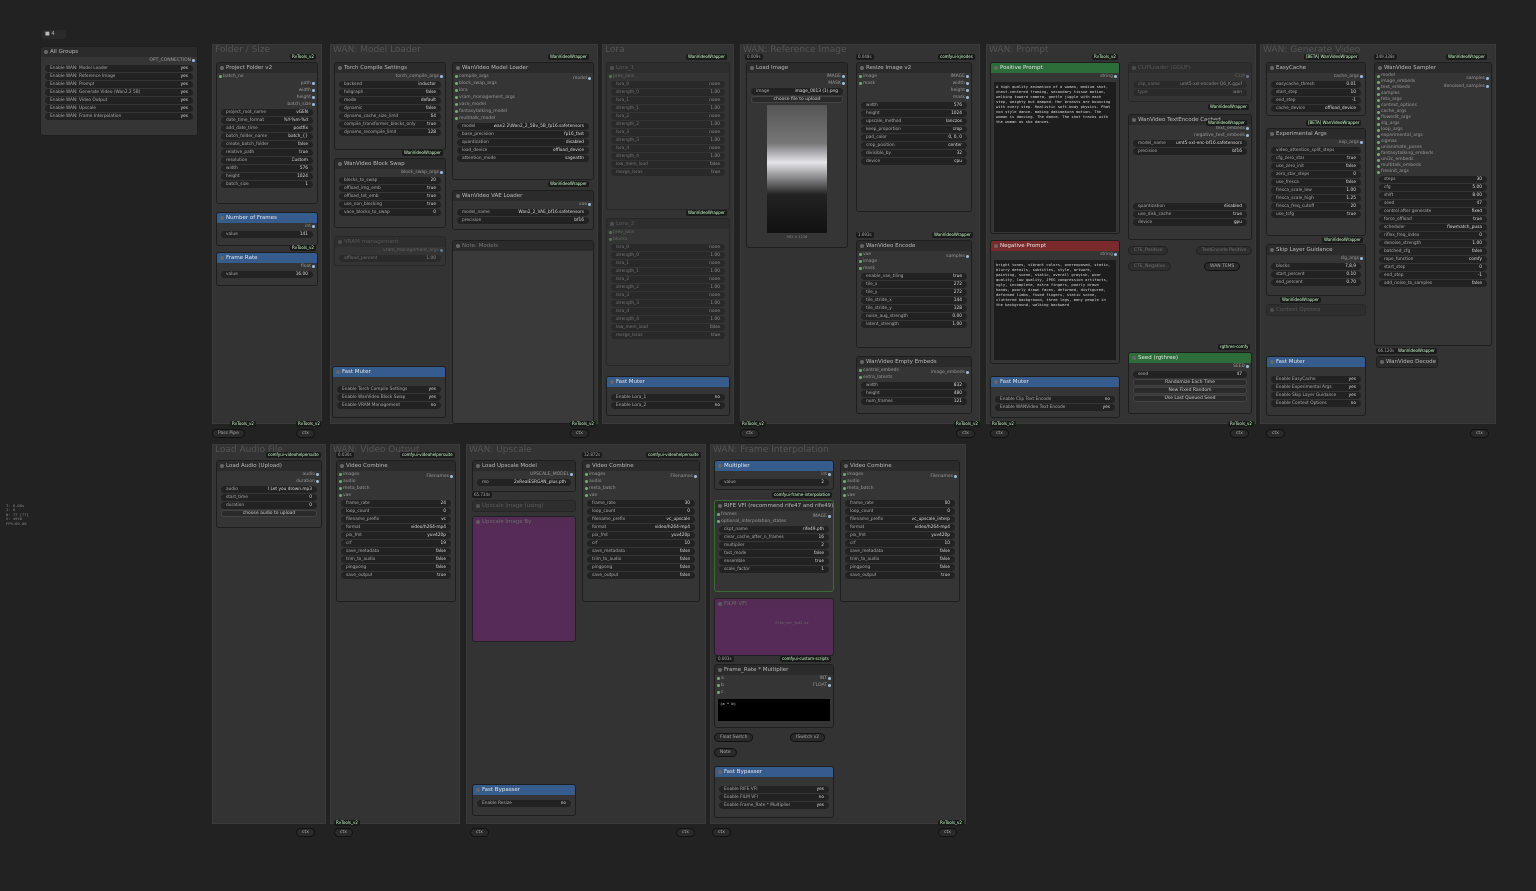  I want to click on use-last-seed-button: Use Last Queued Seed, so click(1190, 398).